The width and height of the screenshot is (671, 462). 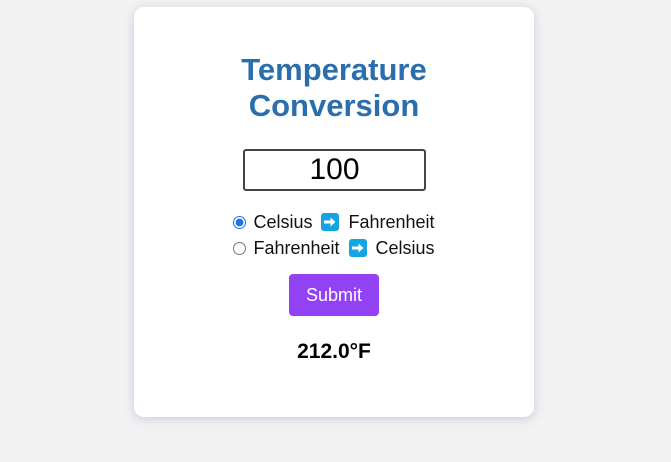 I want to click on radio-fahrenheit-to-celsius, so click(x=240, y=248).